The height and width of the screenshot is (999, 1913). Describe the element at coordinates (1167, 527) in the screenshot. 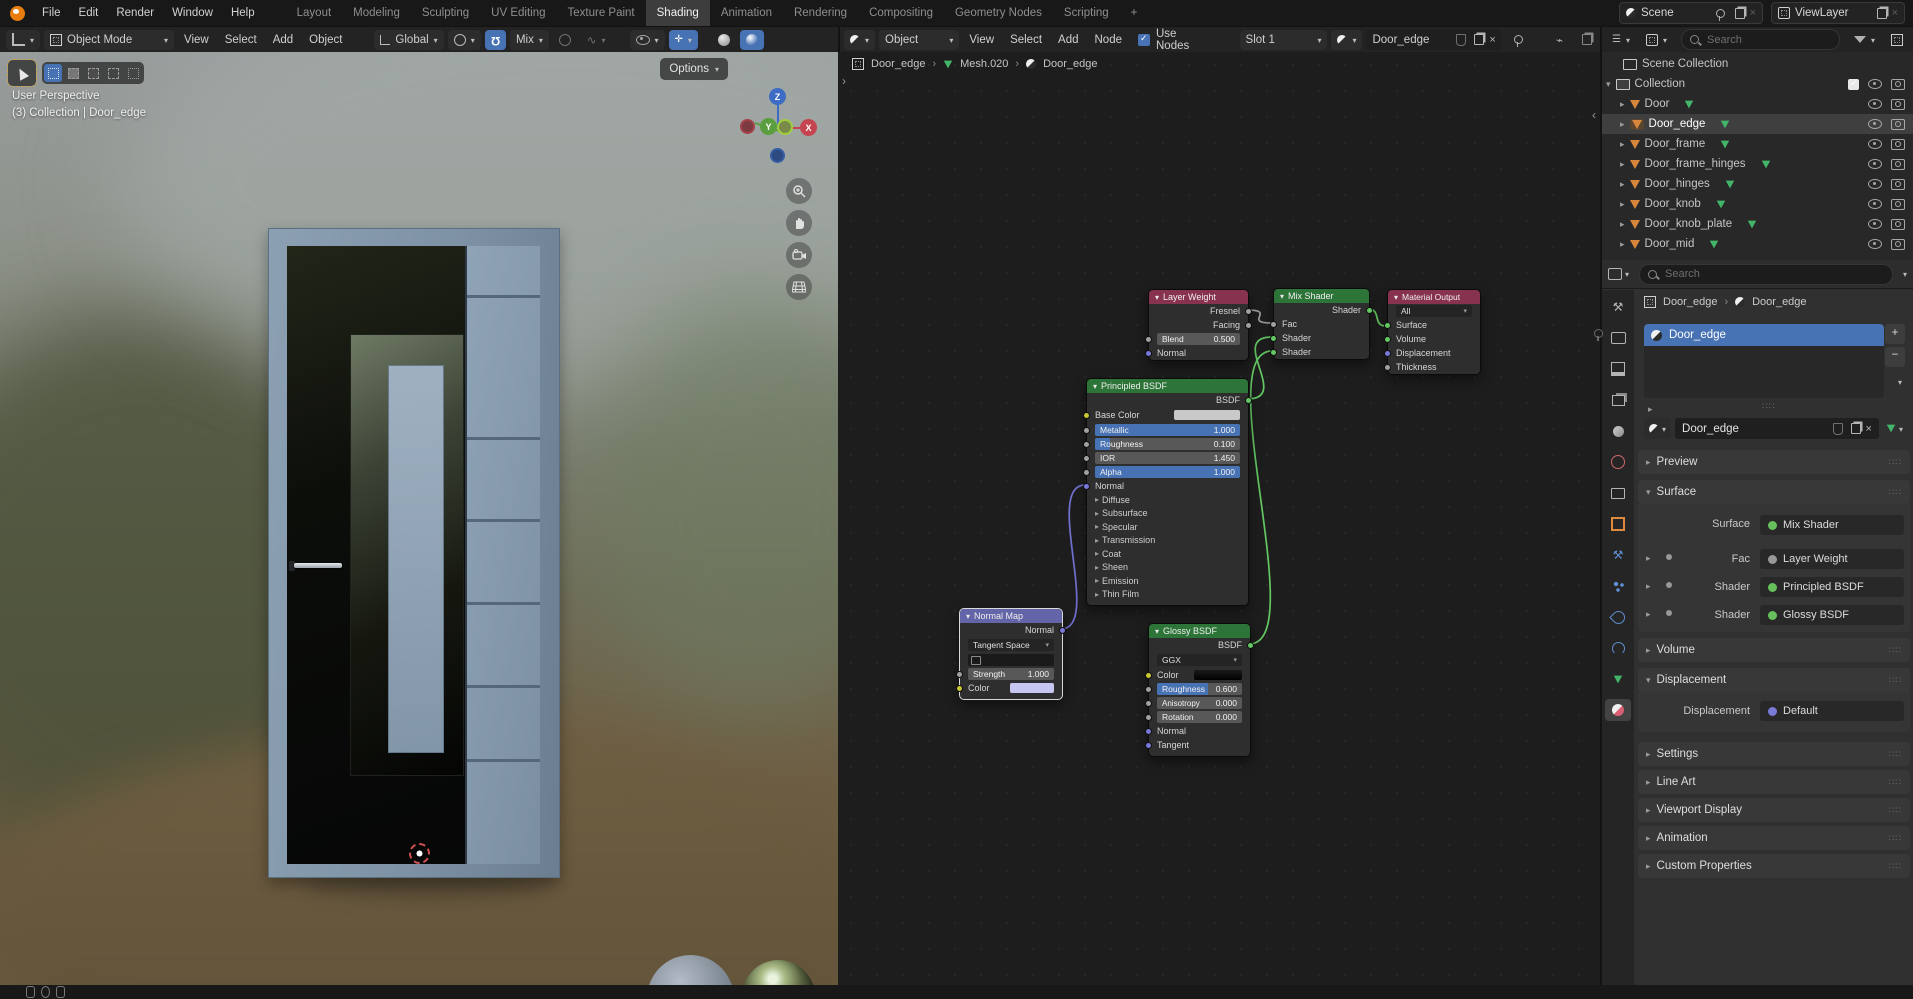

I see `section-specular: Specular` at that location.